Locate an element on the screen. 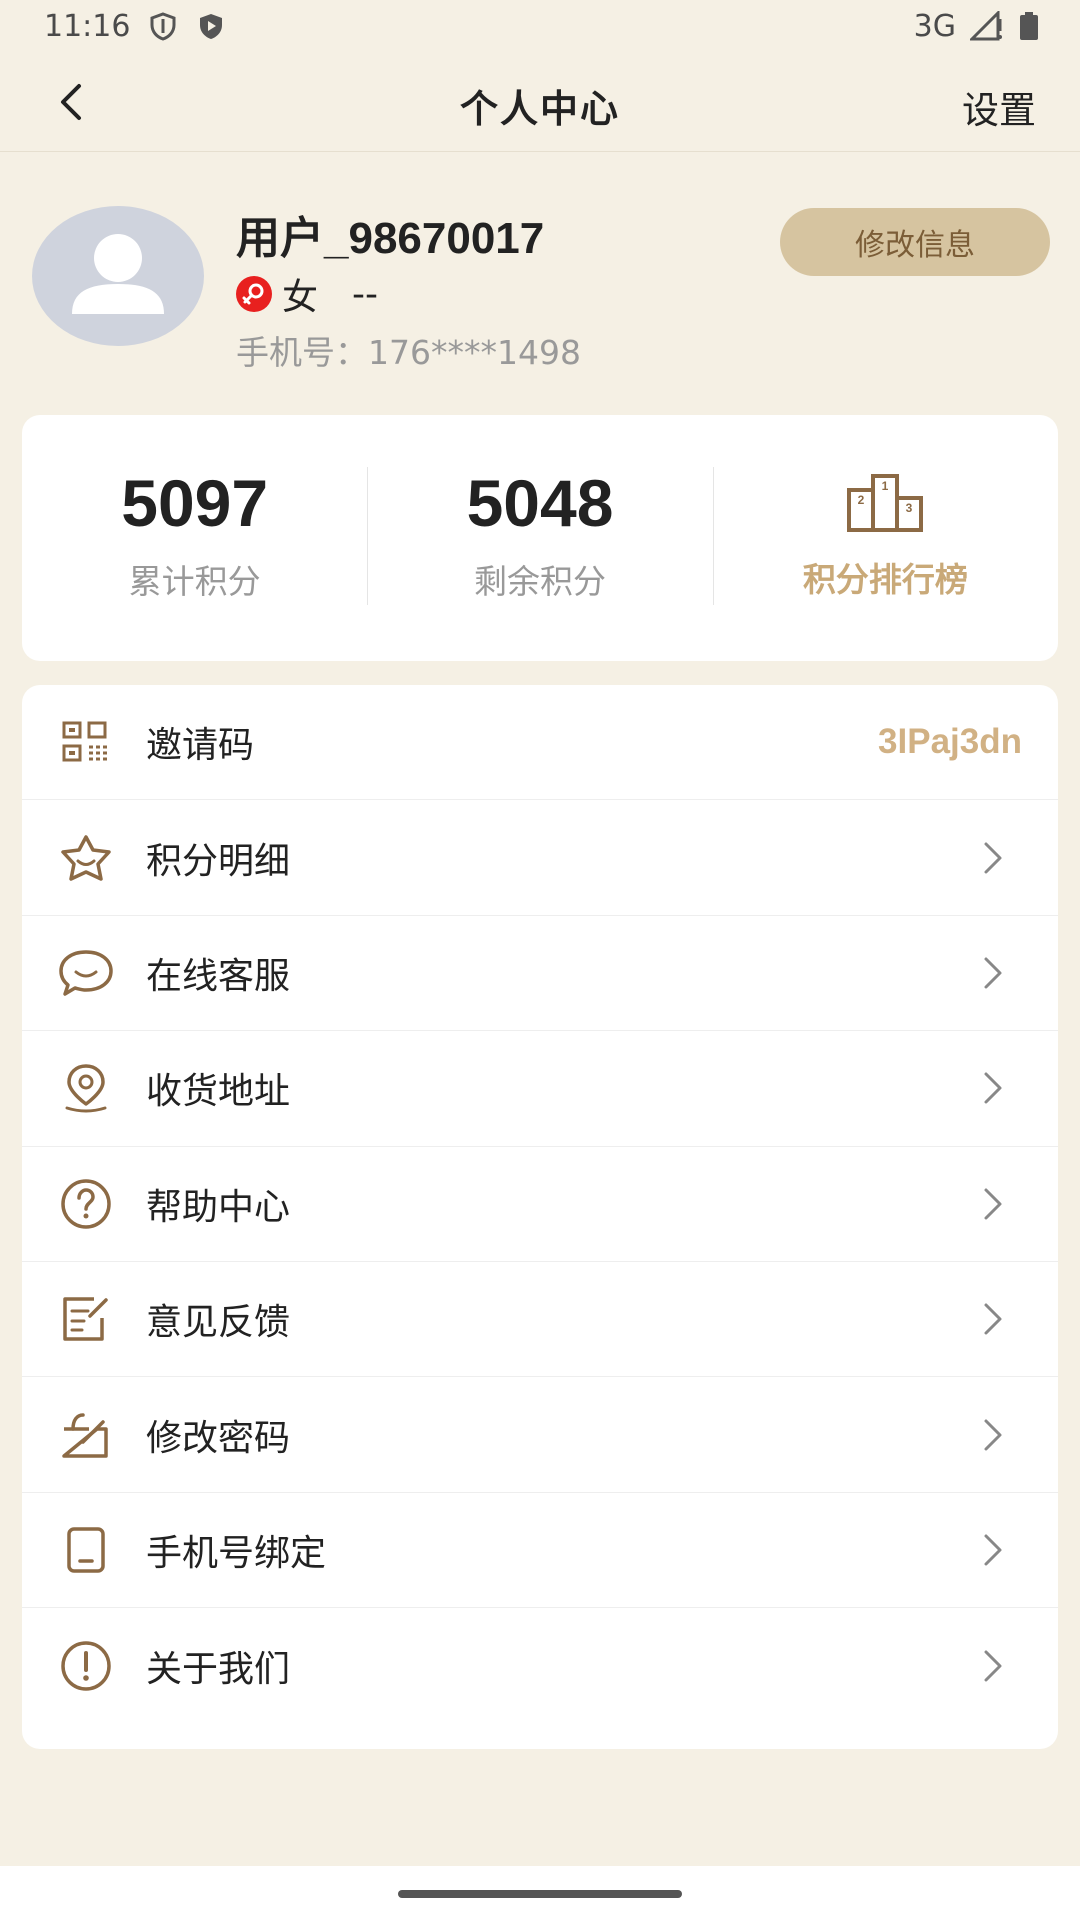 The height and width of the screenshot is (1920, 1080). signal-icon is located at coordinates (987, 26).